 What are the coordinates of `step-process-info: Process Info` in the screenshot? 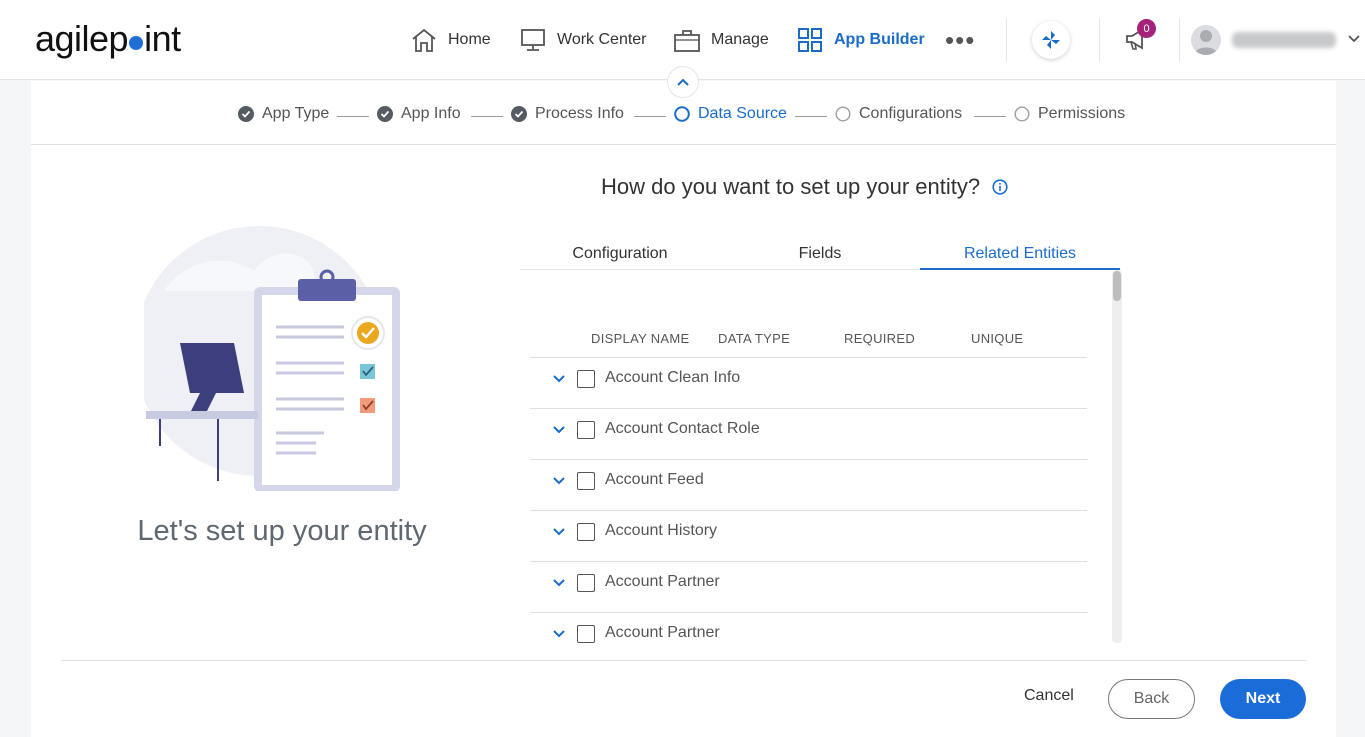 It's located at (567, 114).